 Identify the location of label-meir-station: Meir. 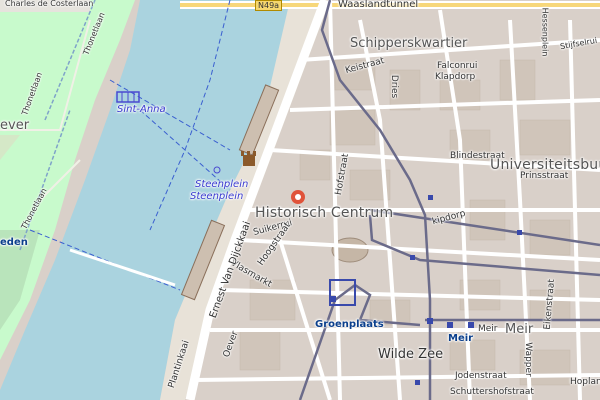
(461, 338).